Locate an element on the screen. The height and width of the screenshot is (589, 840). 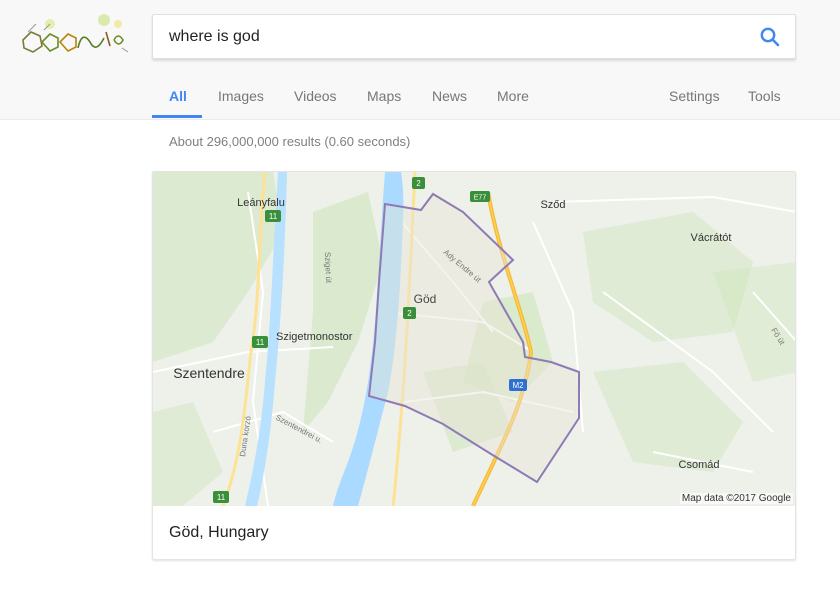
shield-m2: M2 is located at coordinates (518, 385).